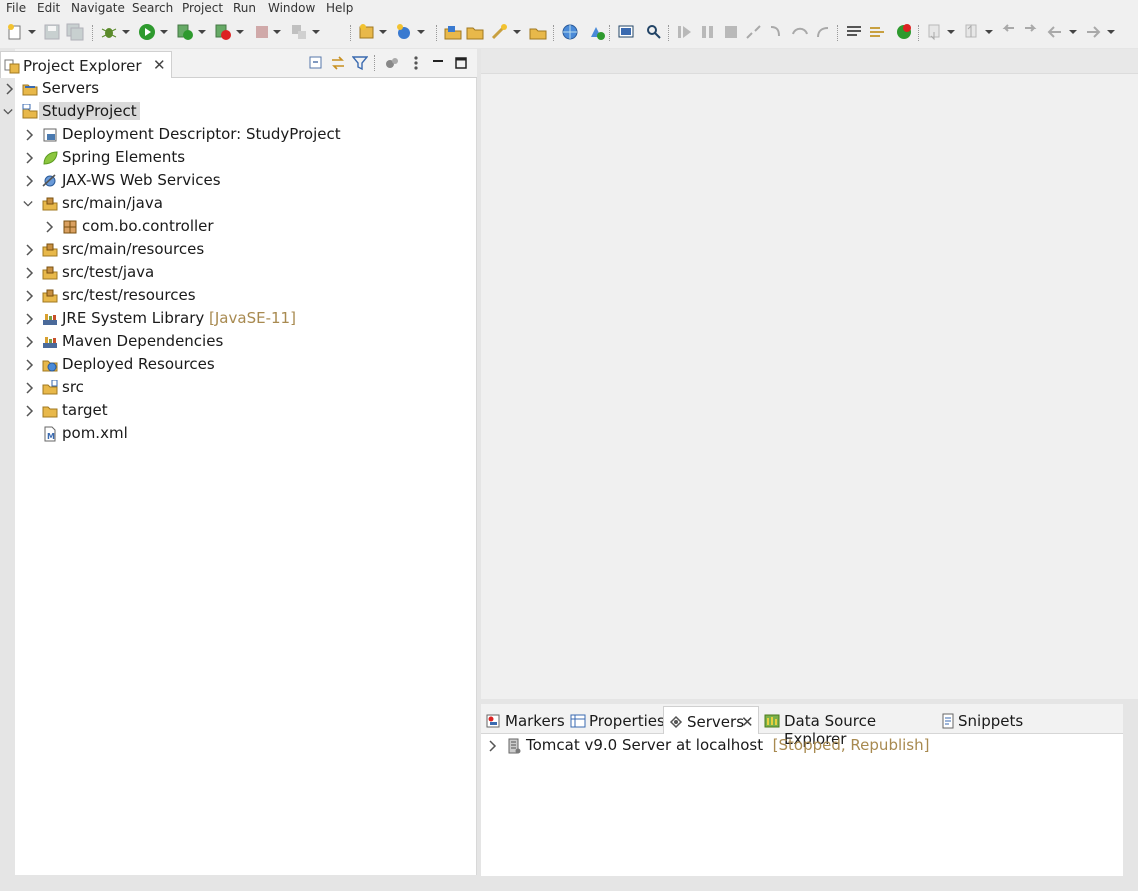 The image size is (1138, 891). What do you see at coordinates (299, 32) in the screenshot?
I see `external-tools-icon` at bounding box center [299, 32].